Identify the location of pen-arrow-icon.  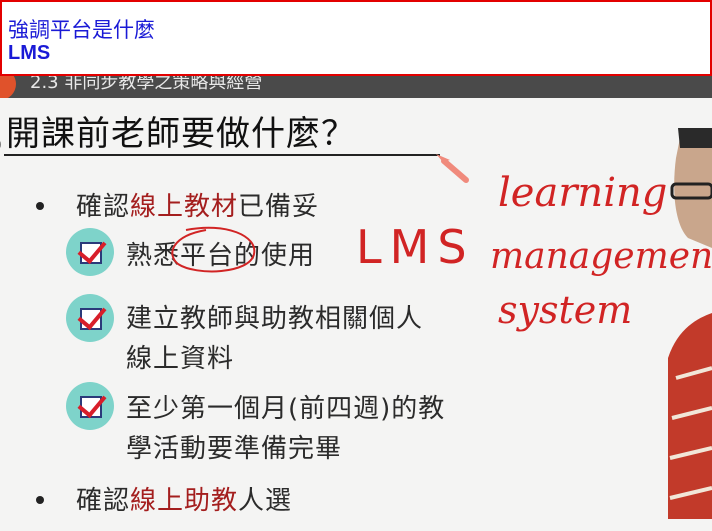
(452, 168).